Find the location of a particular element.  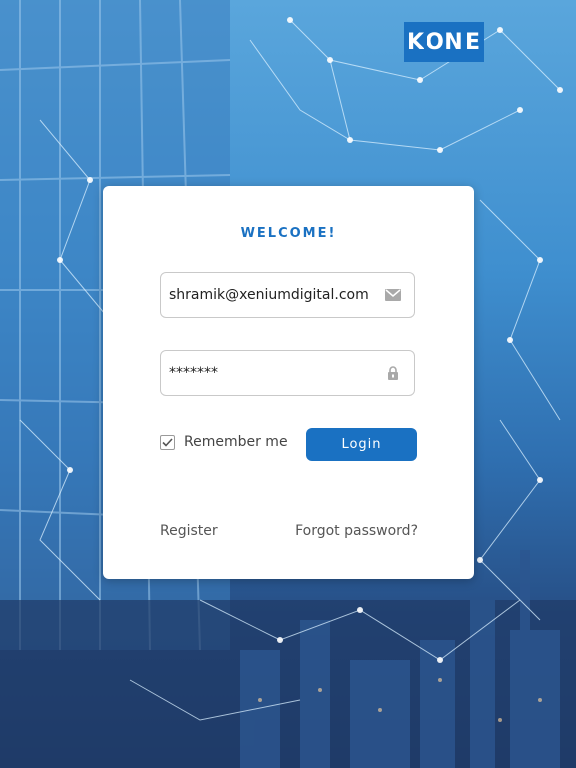

register-link: Register is located at coordinates (189, 531).